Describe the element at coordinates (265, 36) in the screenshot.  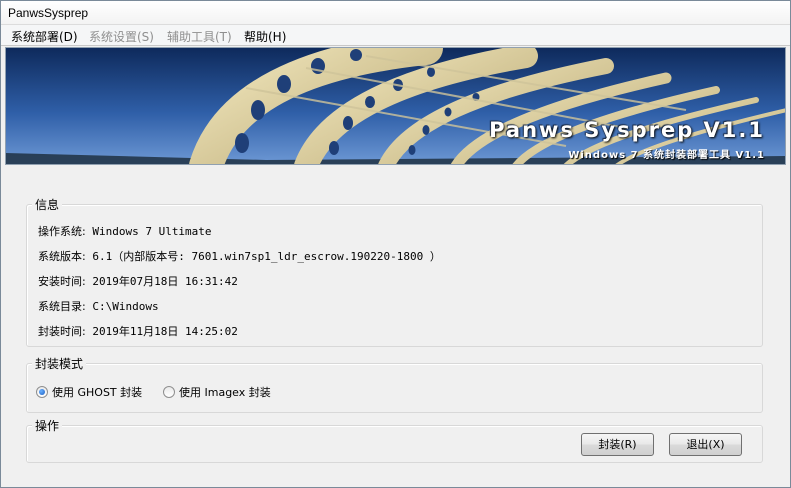
I see `menu-help: 帮助(H)` at that location.